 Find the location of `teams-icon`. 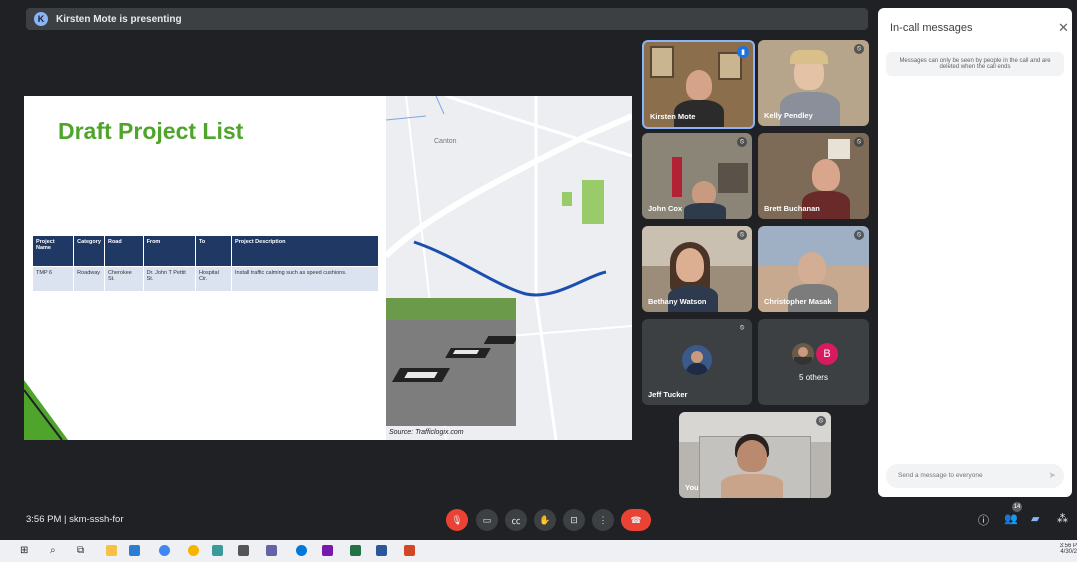

teams-icon is located at coordinates (271, 550).